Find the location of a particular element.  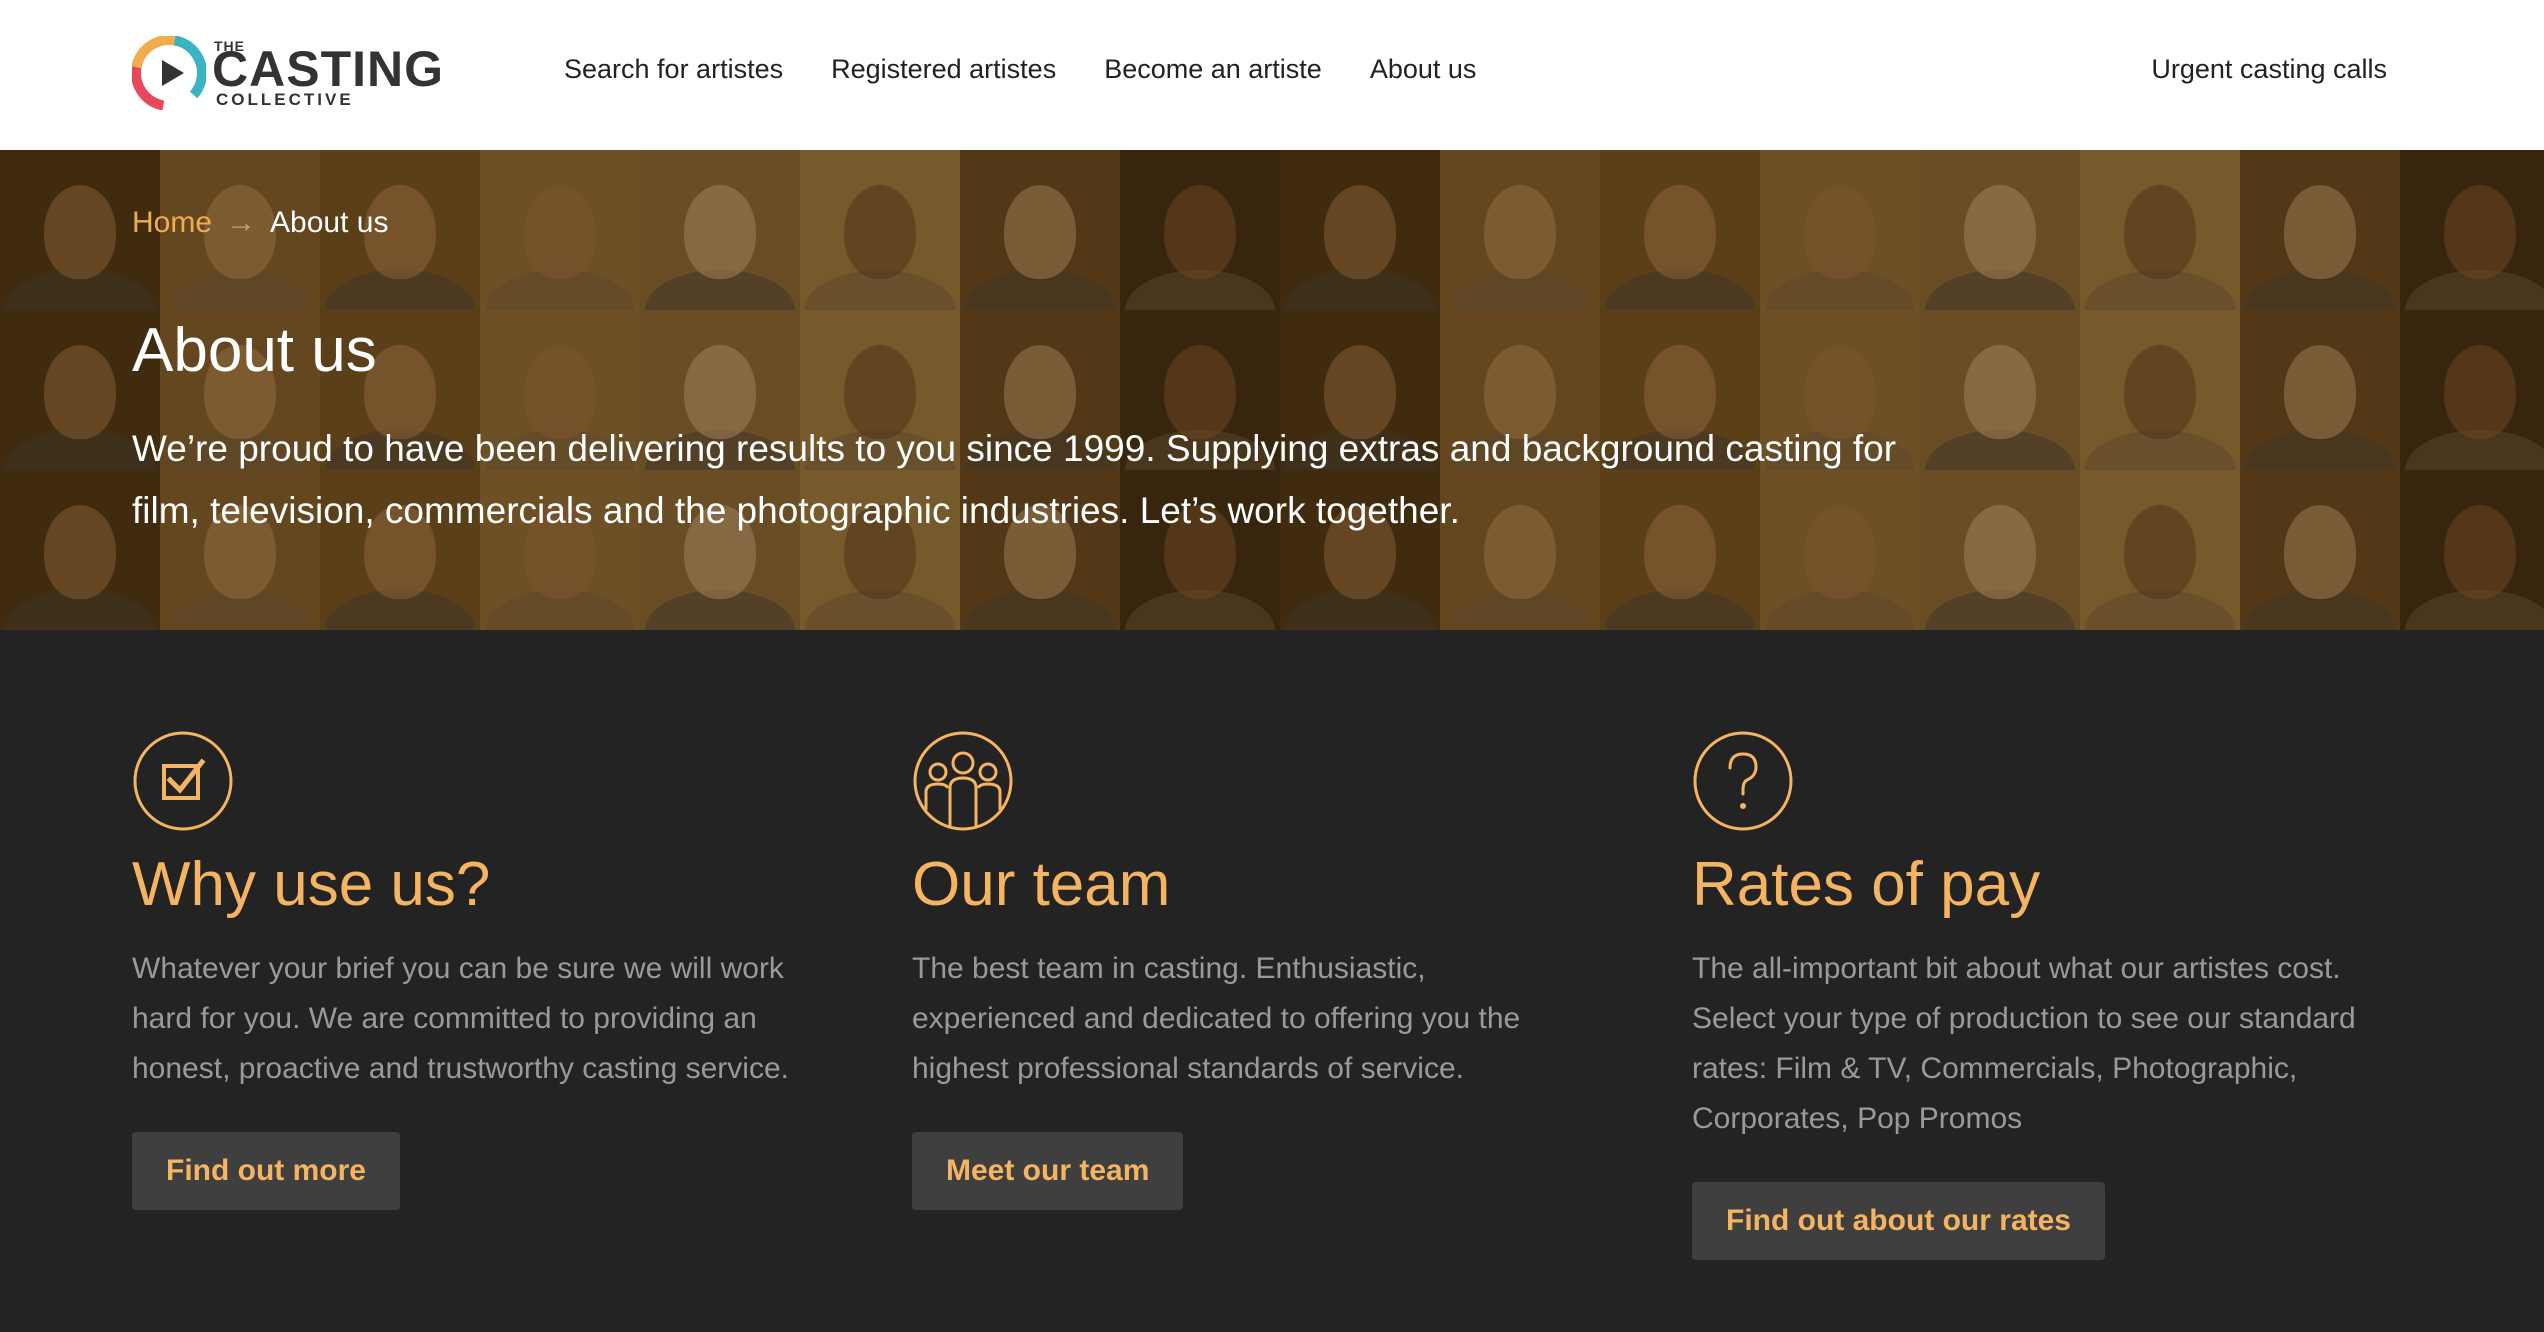

nav-become-artiste: Become an artiste is located at coordinates (1213, 69).